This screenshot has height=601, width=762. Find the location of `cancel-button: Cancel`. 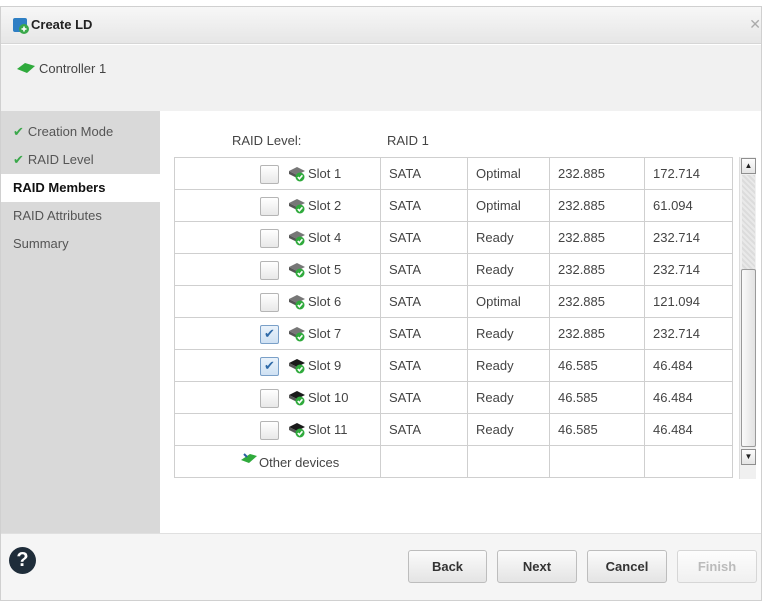

cancel-button: Cancel is located at coordinates (627, 566).